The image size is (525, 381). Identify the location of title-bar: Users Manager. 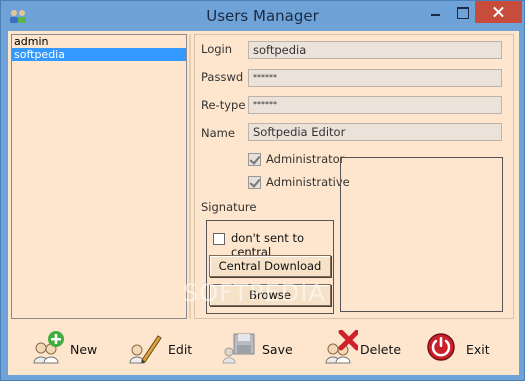
(262, 16).